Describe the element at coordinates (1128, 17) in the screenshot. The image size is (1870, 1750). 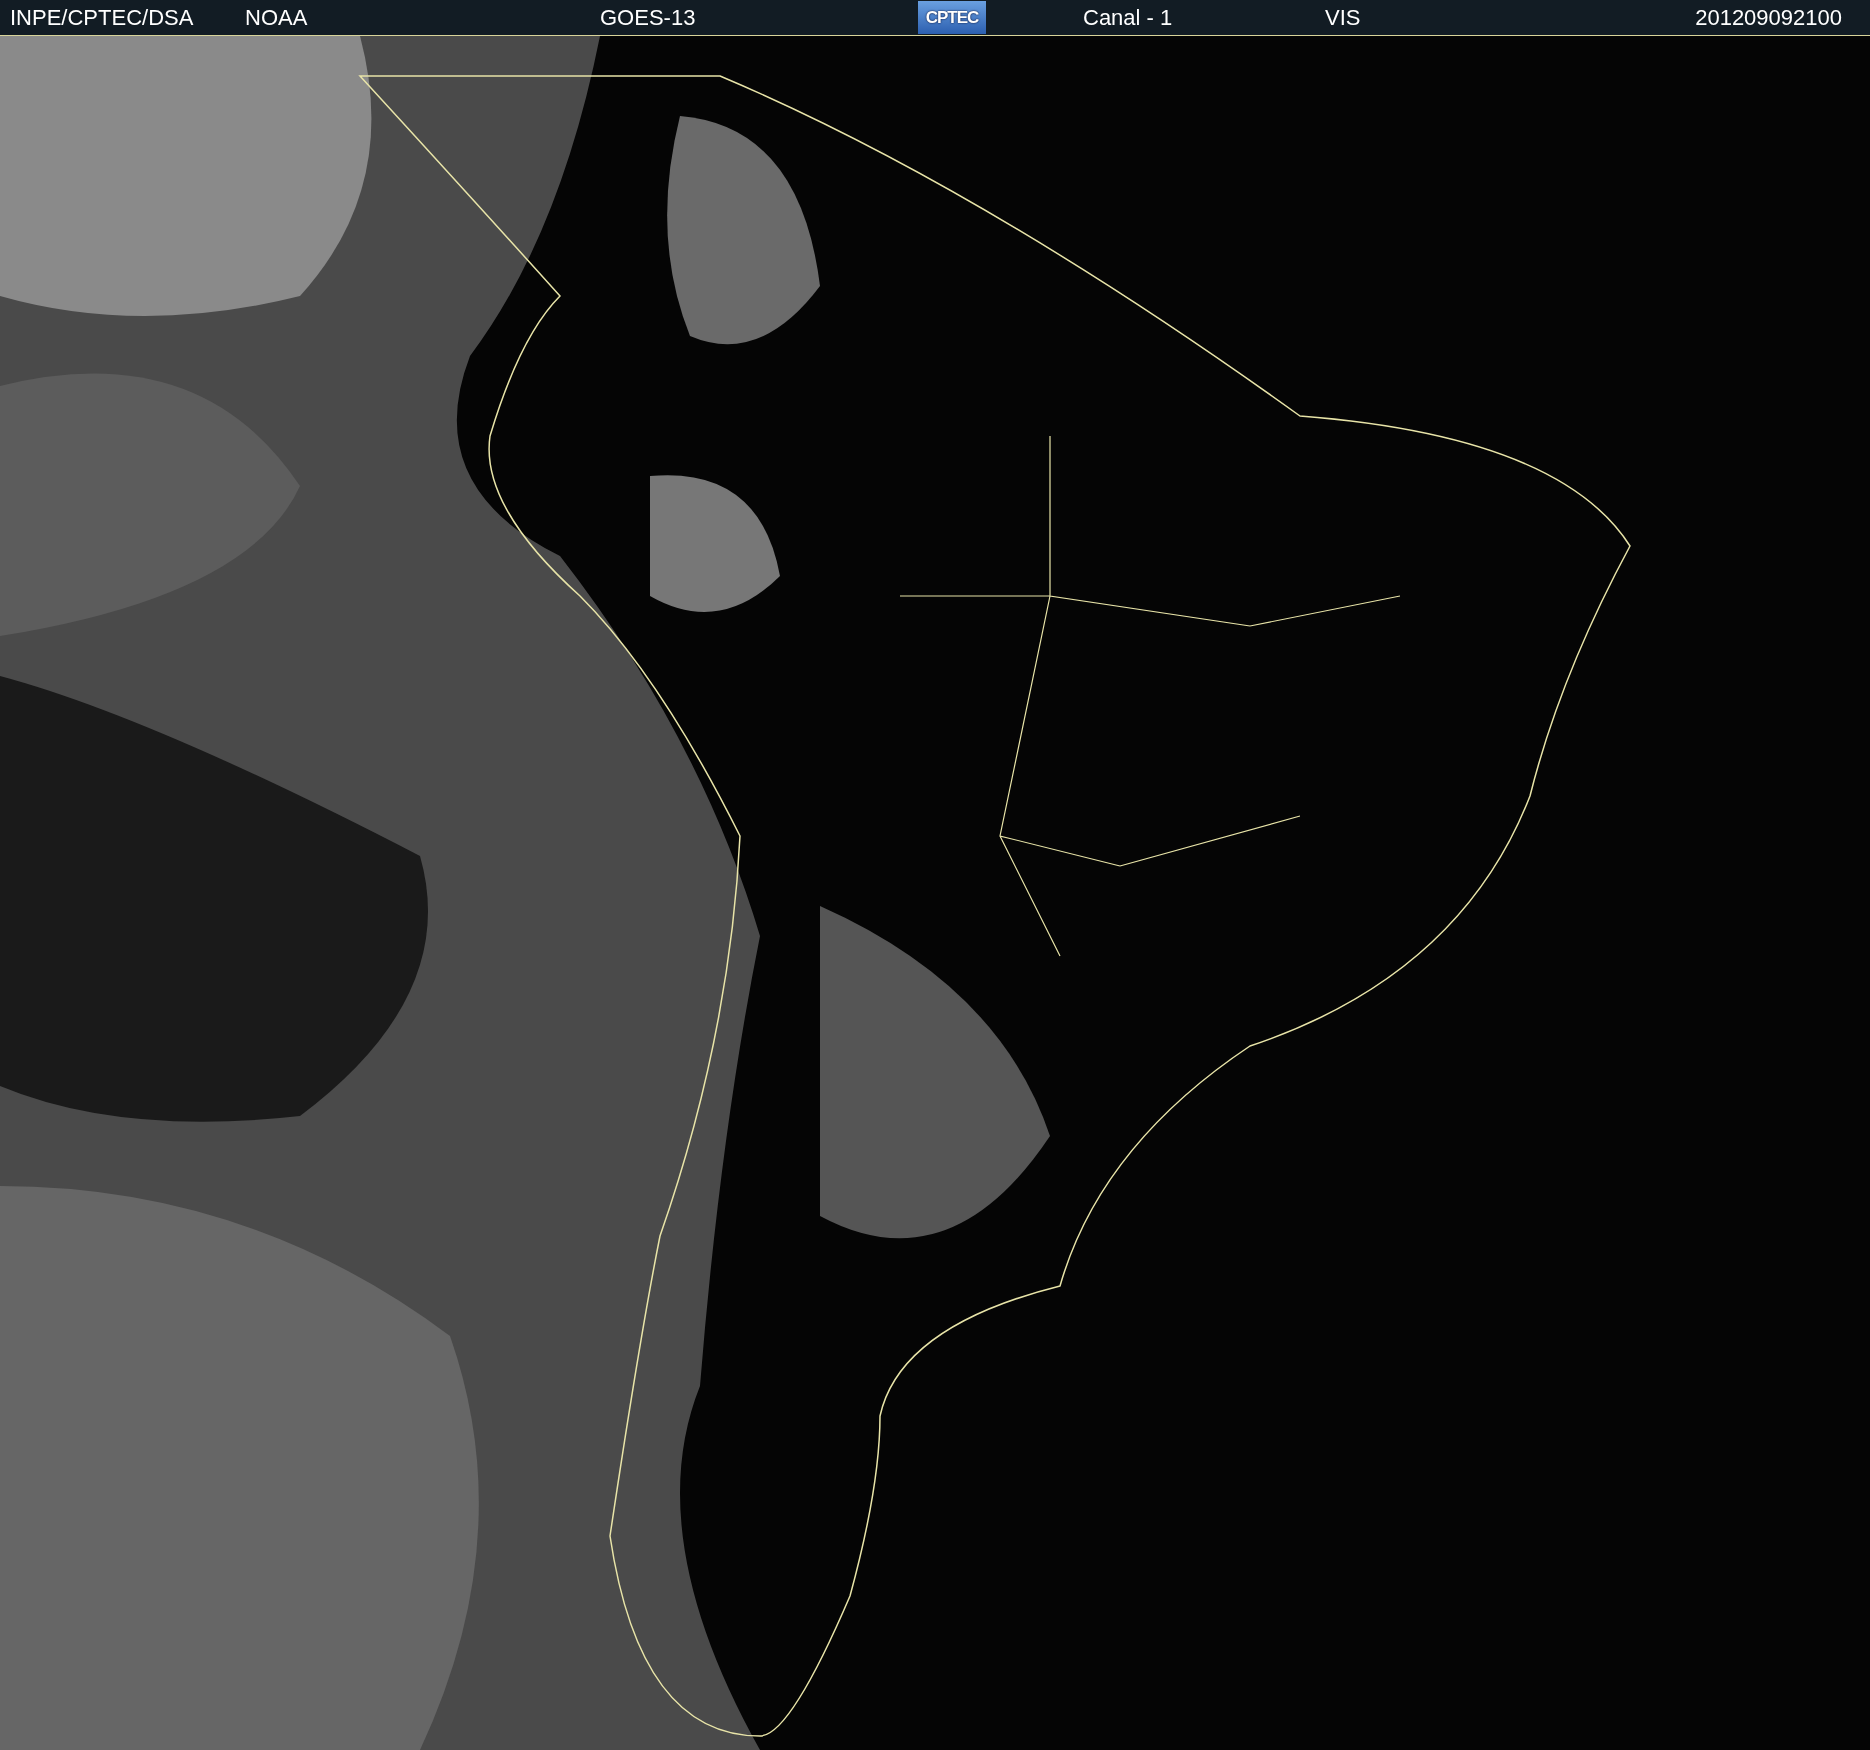
I see `channel-label: Canal - 1` at that location.